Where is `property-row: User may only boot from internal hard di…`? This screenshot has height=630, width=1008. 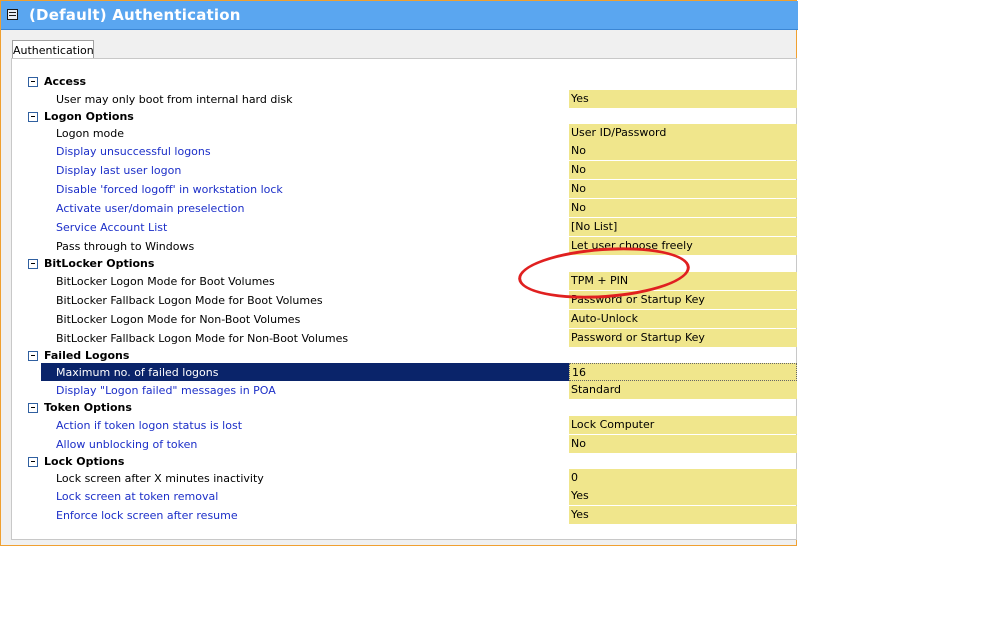 property-row: User may only boot from internal hard di… is located at coordinates (398, 99).